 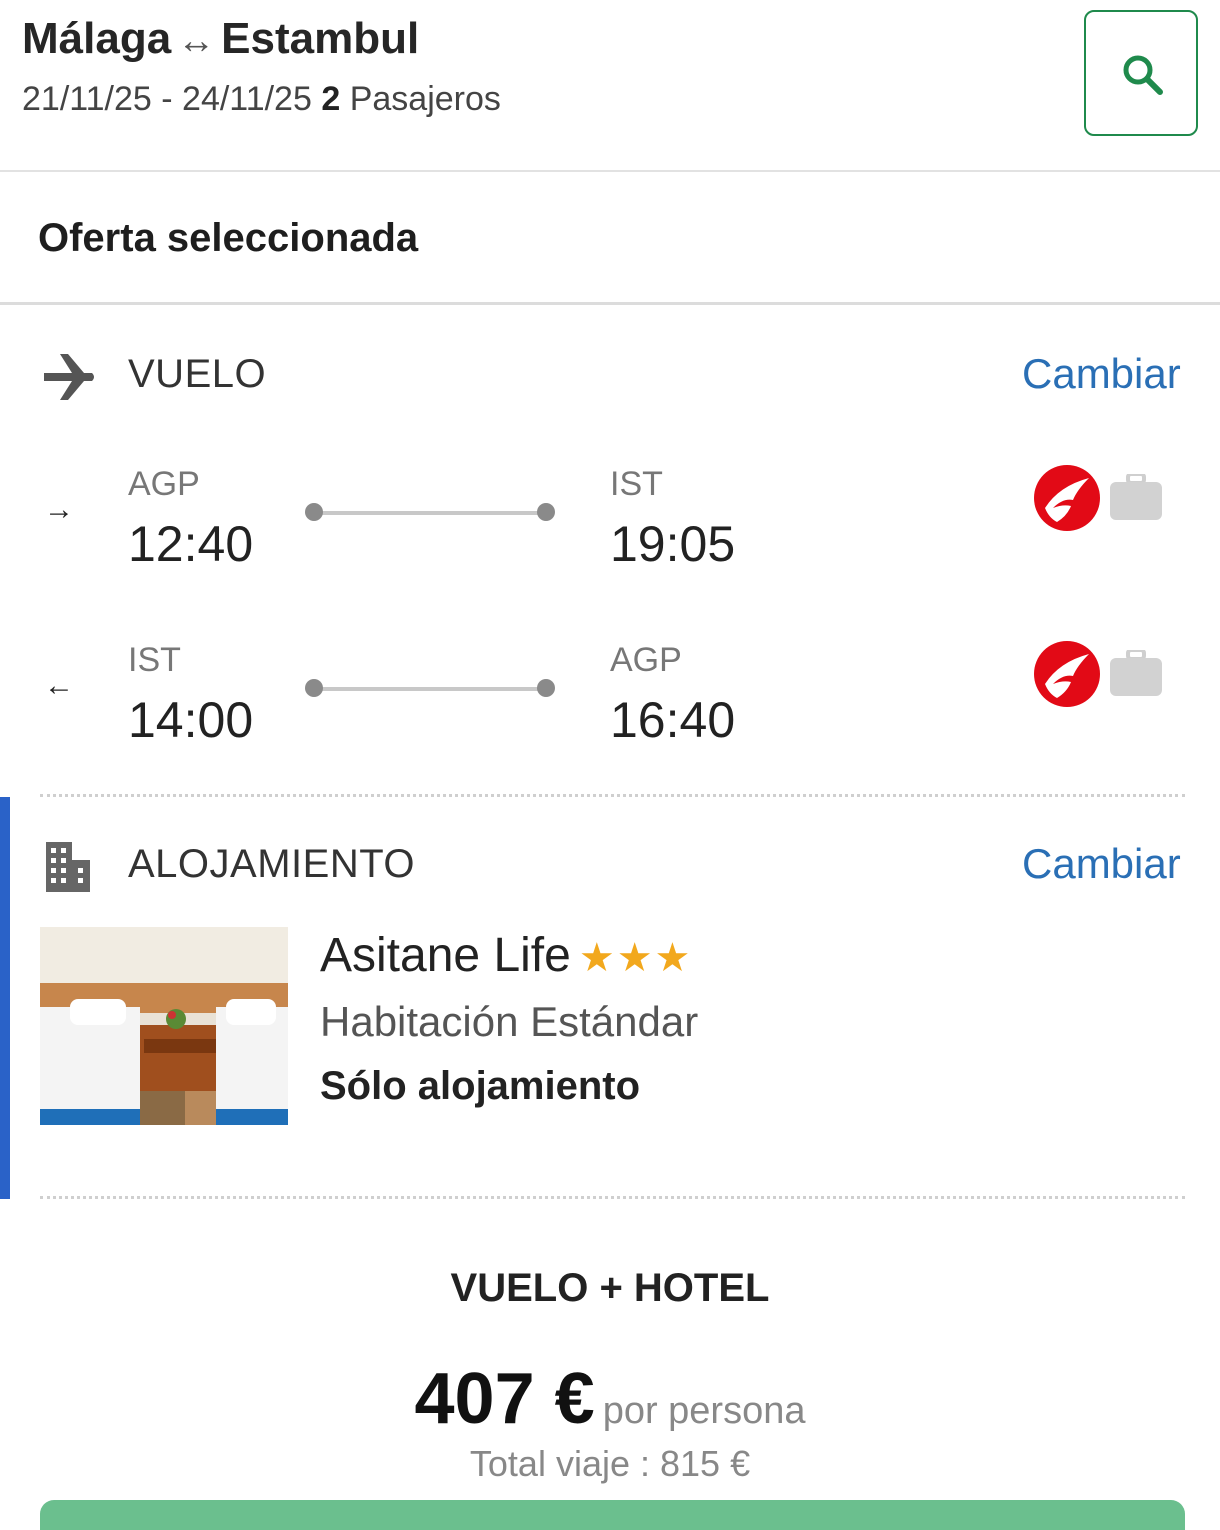 I want to click on selected-section-indicator, so click(x=5, y=998).